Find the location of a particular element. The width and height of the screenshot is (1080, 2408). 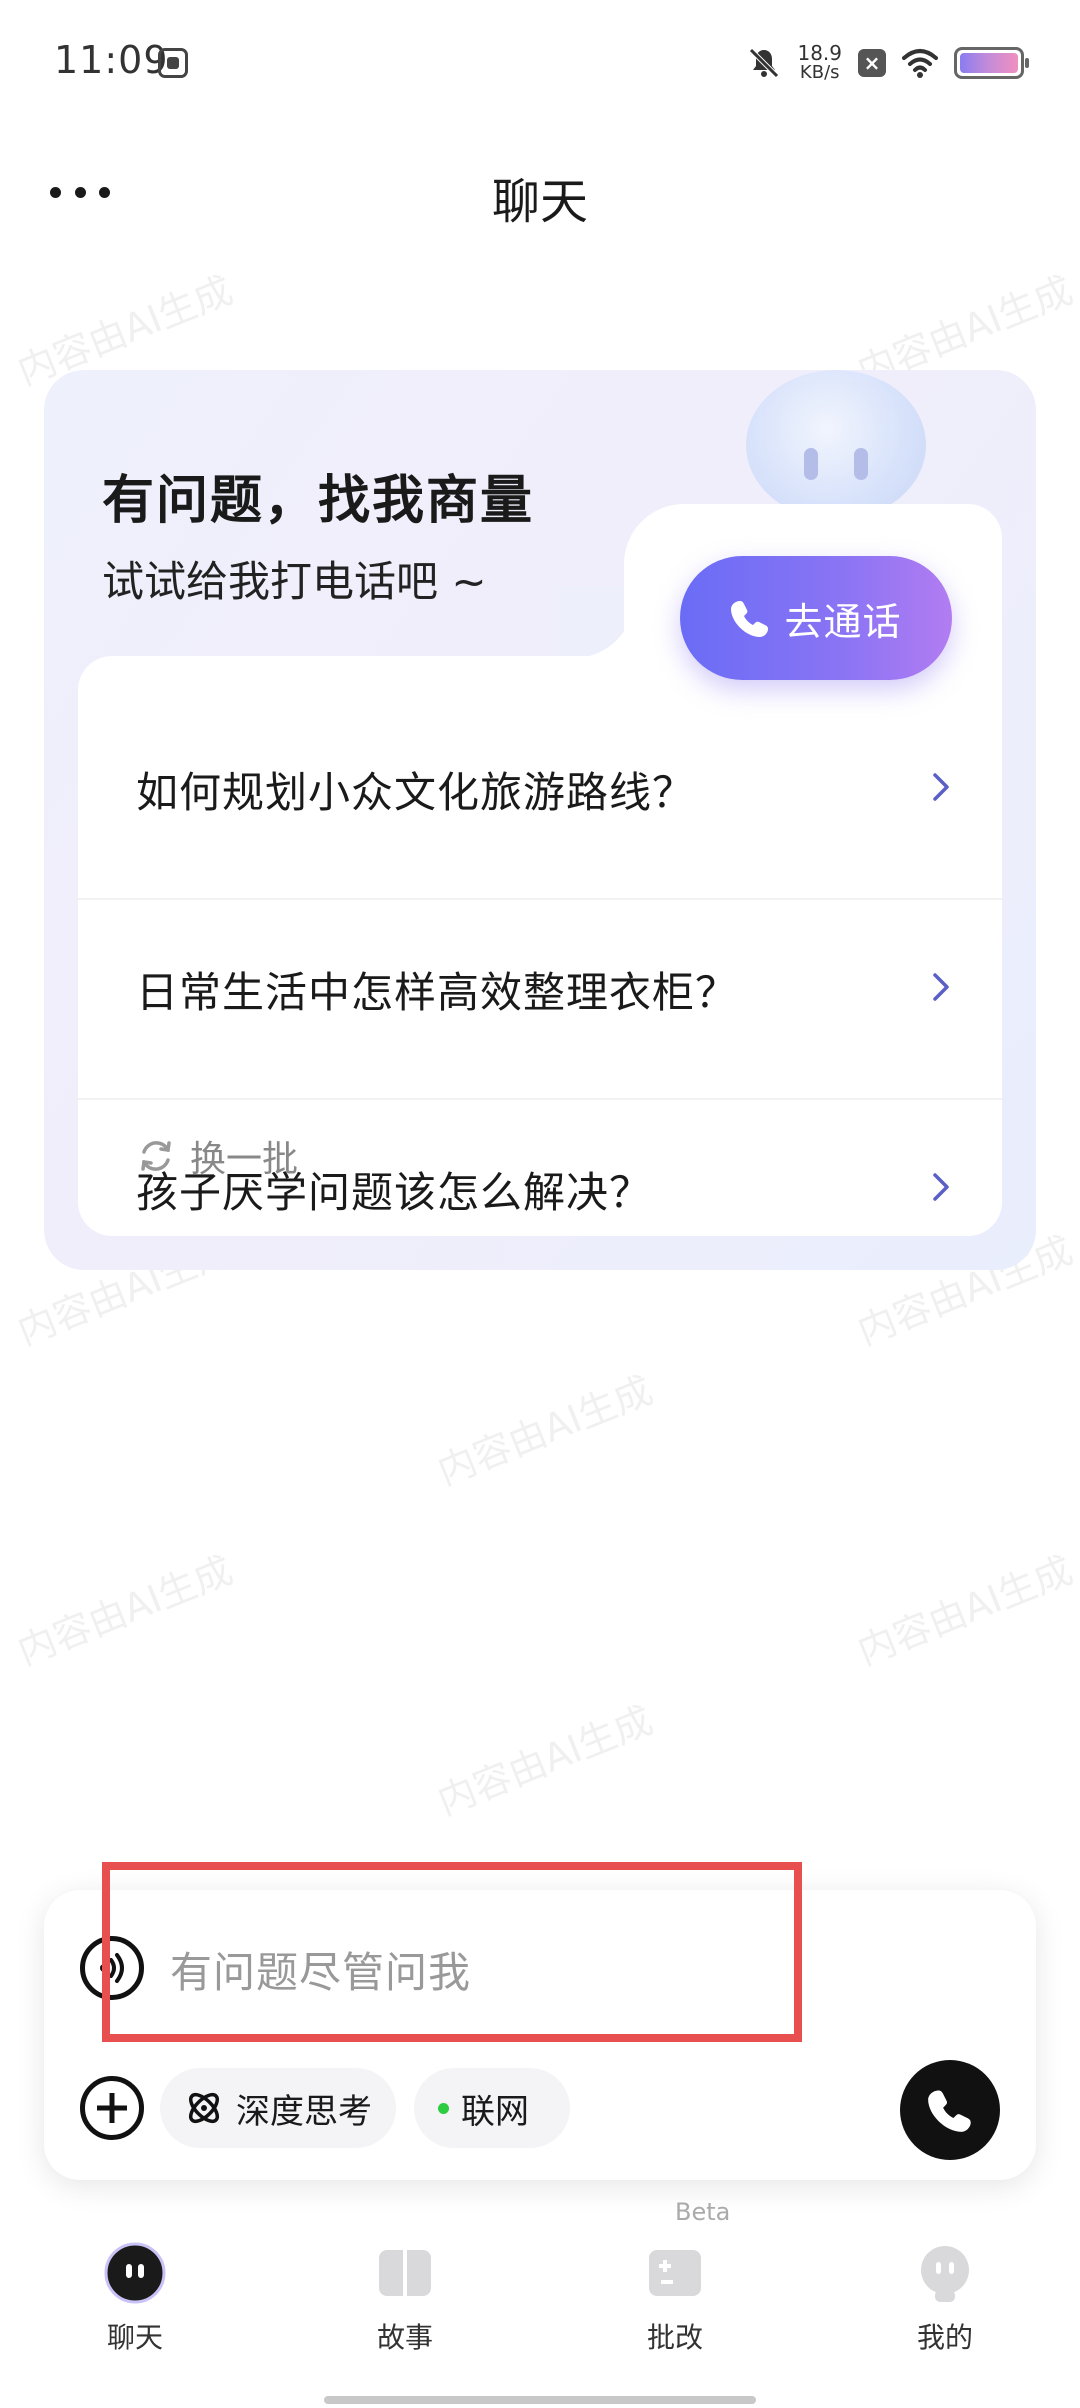

net-speed: 18.9 KB/s is located at coordinates (819, 63).